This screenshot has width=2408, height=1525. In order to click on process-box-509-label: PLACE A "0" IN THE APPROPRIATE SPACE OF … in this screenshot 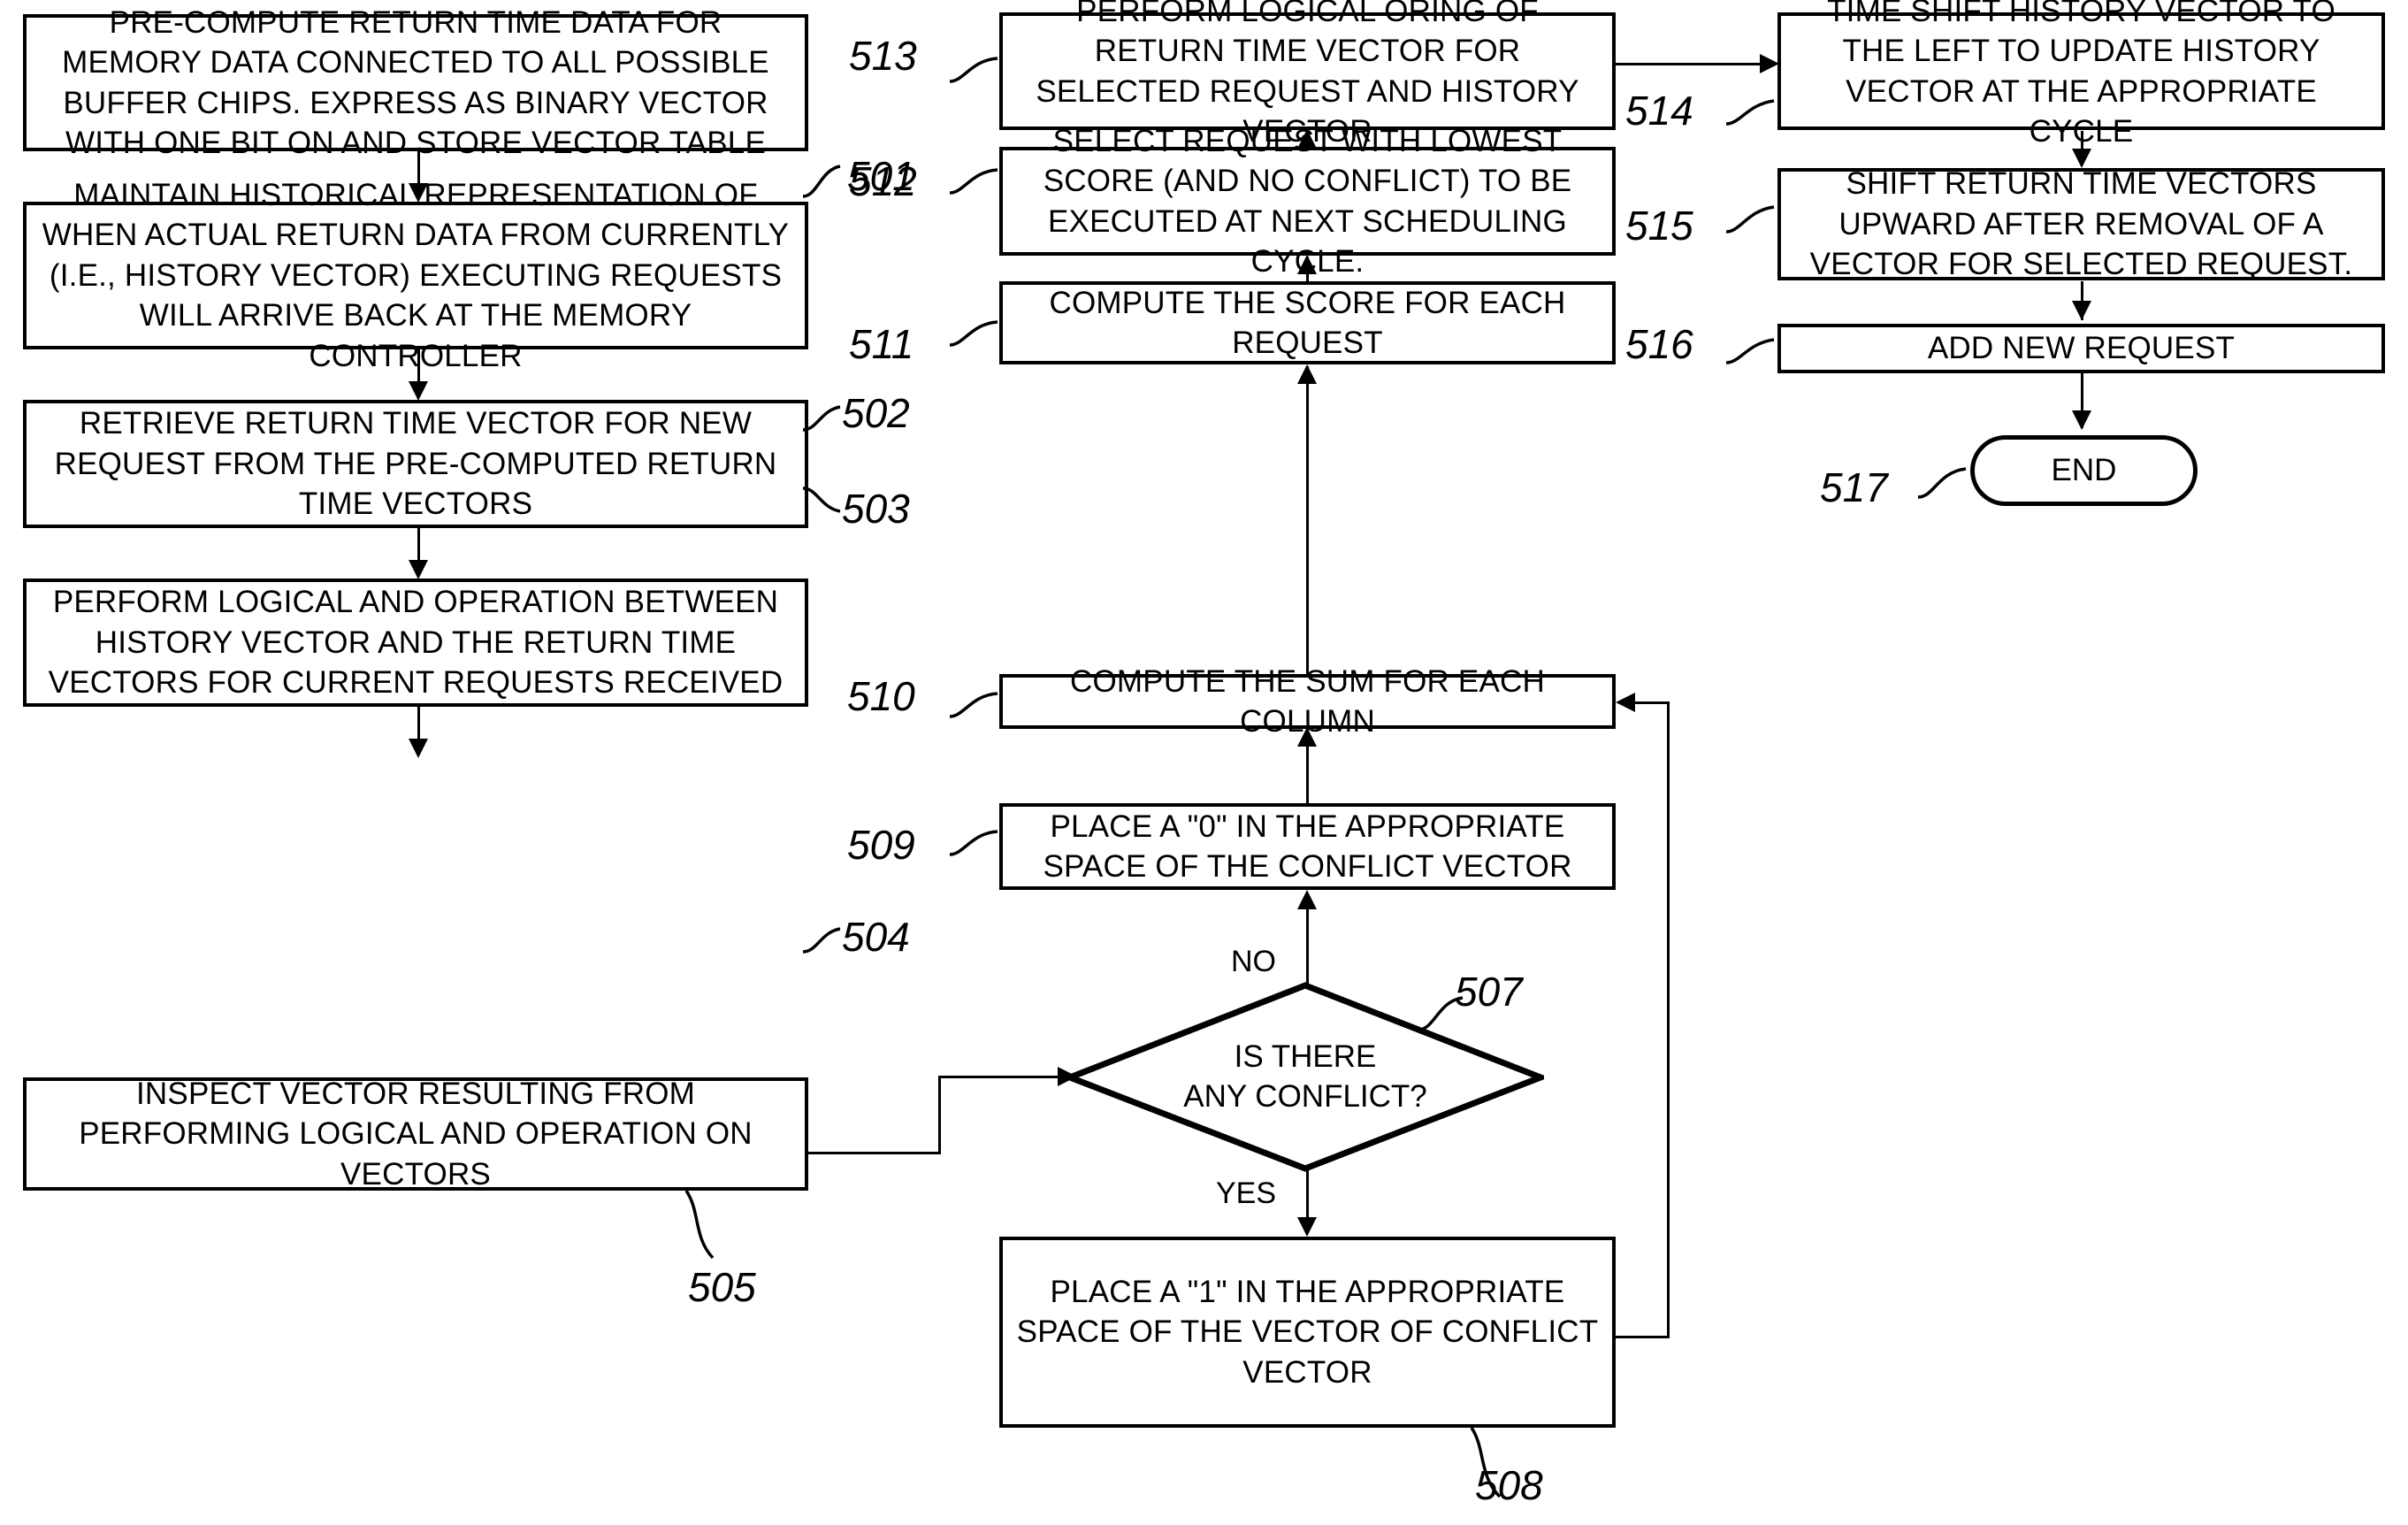, I will do `click(1307, 846)`.